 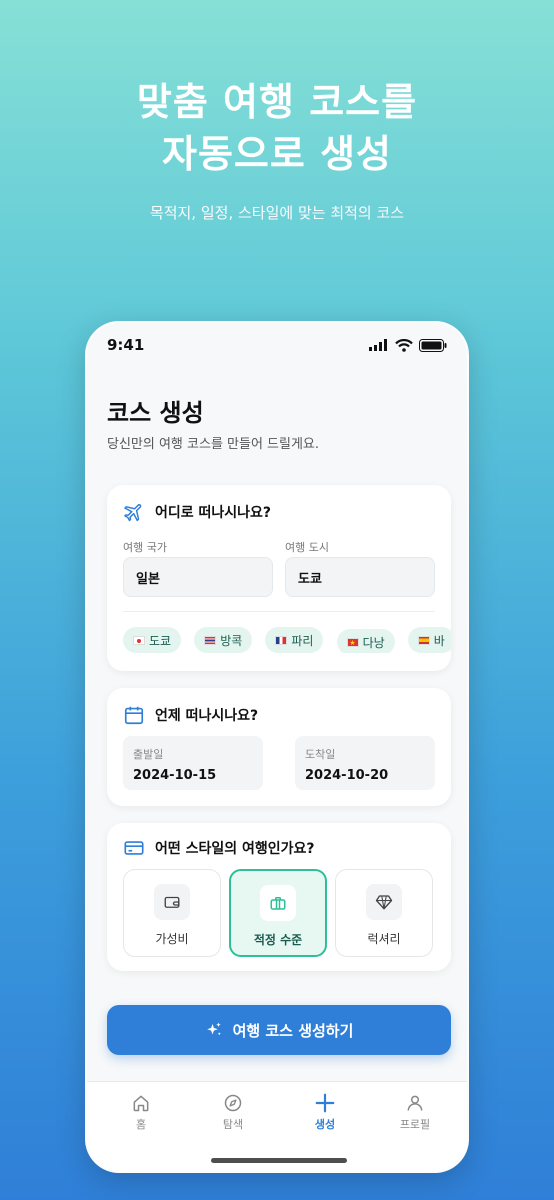 I want to click on departure-date-field: 출발일 2024-10-15, so click(x=193, y=763).